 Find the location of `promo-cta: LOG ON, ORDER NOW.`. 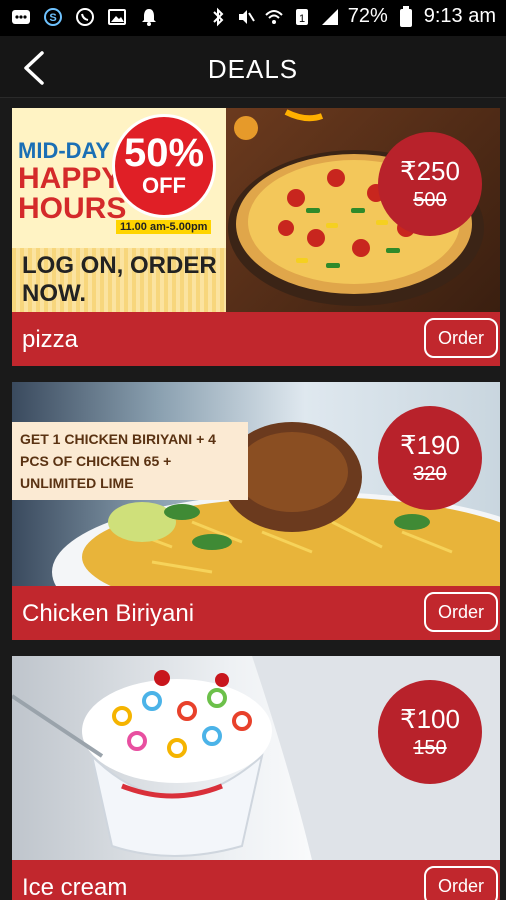

promo-cta: LOG ON, ORDER NOW. is located at coordinates (119, 279).